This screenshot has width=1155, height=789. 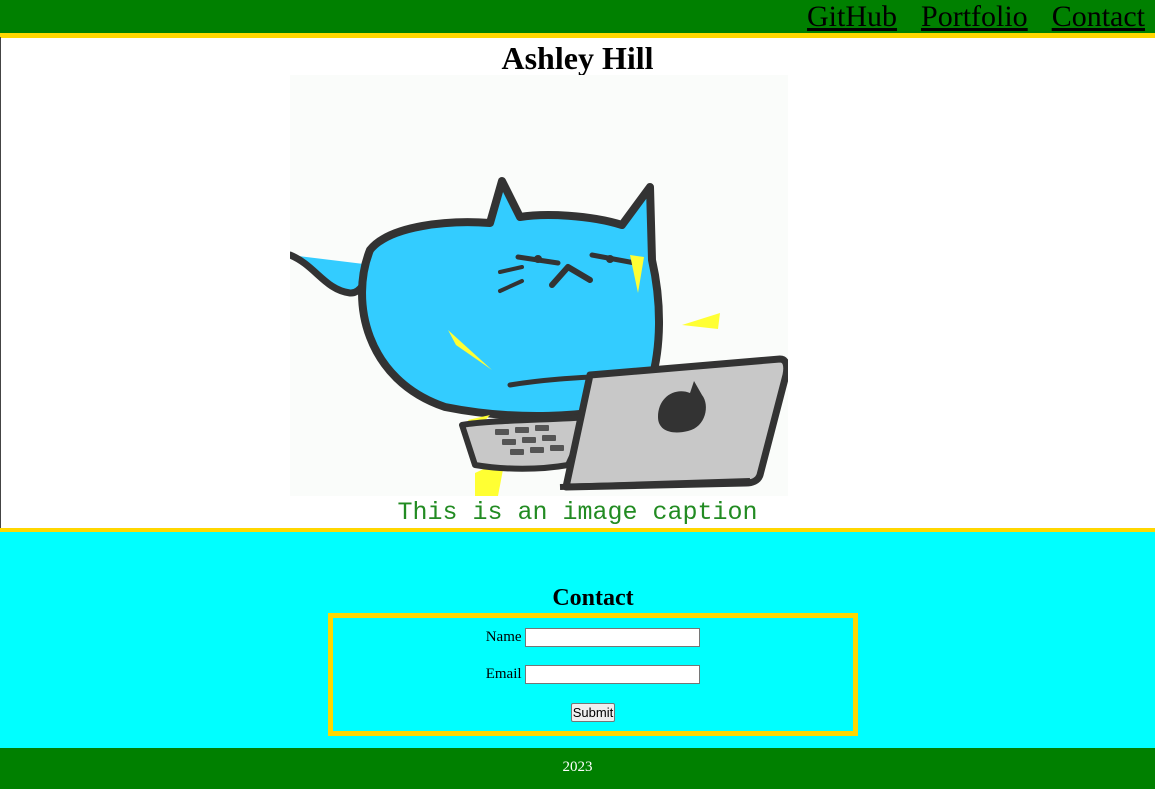 I want to click on name-row: Name, so click(x=593, y=637).